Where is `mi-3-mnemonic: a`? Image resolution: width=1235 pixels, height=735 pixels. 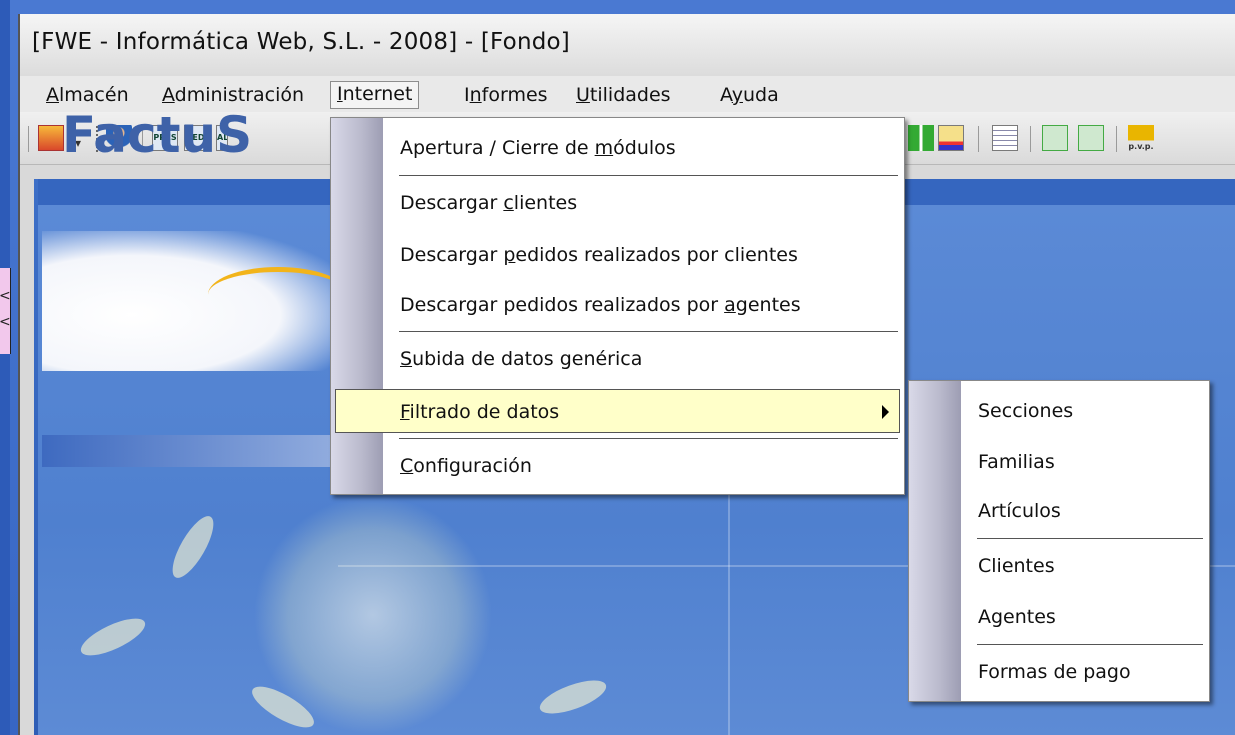
mi-3-mnemonic: a is located at coordinates (730, 305).